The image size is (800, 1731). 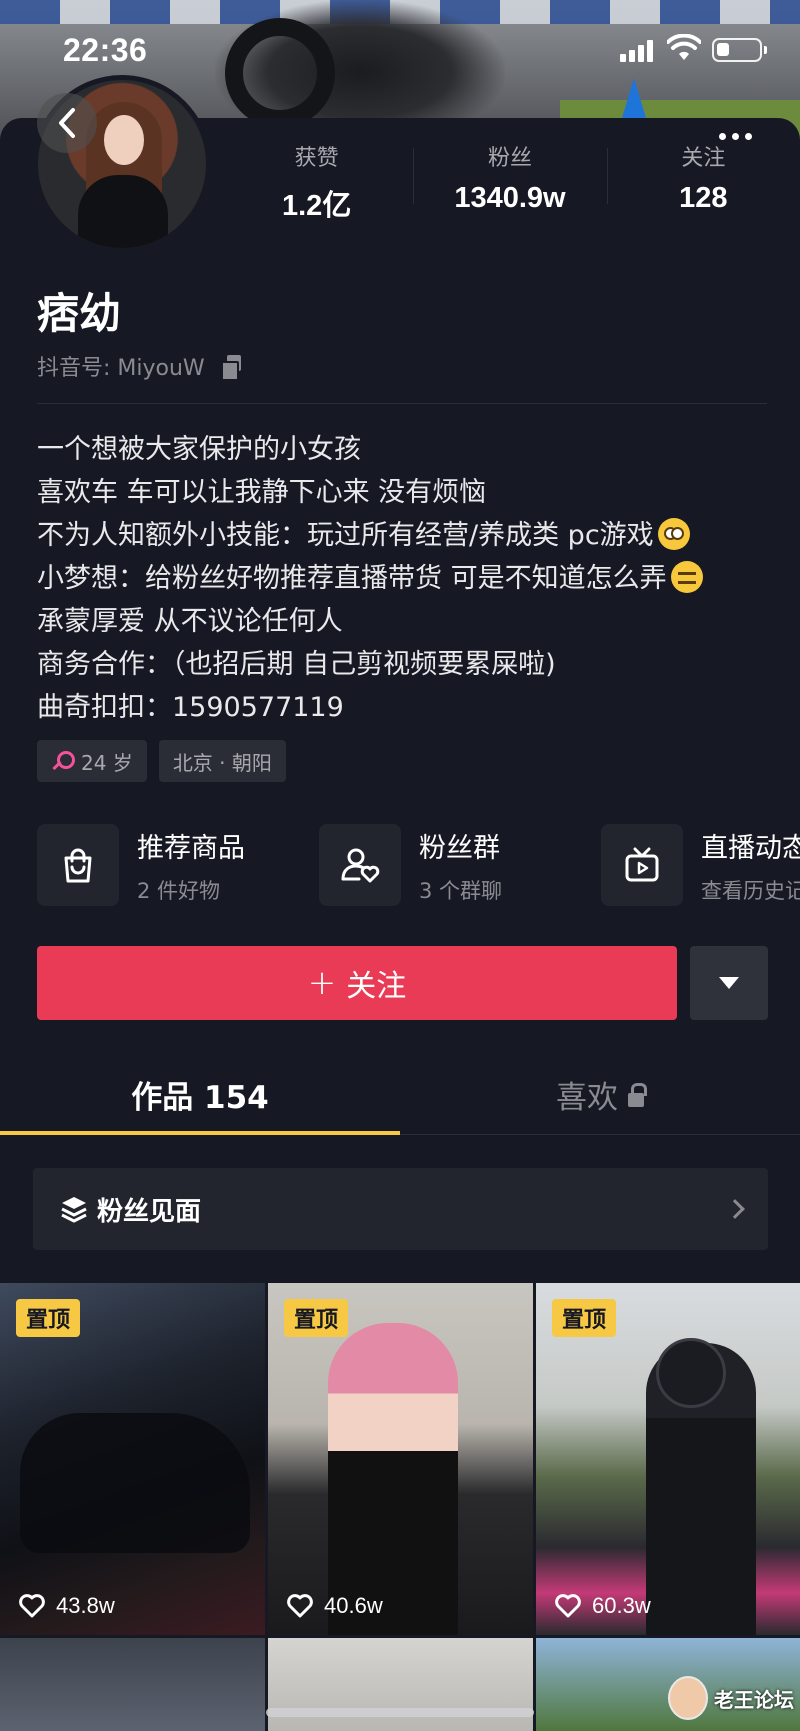 What do you see at coordinates (92, 761) in the screenshot?
I see `age-tag: 24 岁` at bounding box center [92, 761].